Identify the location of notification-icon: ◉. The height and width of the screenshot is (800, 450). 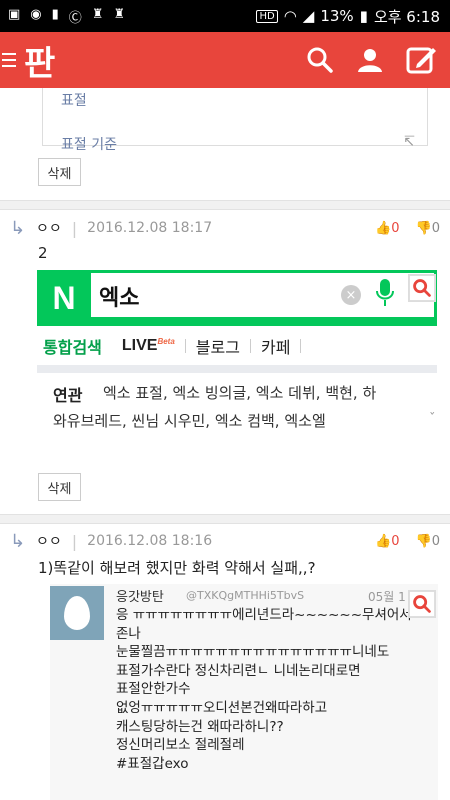
(36, 14).